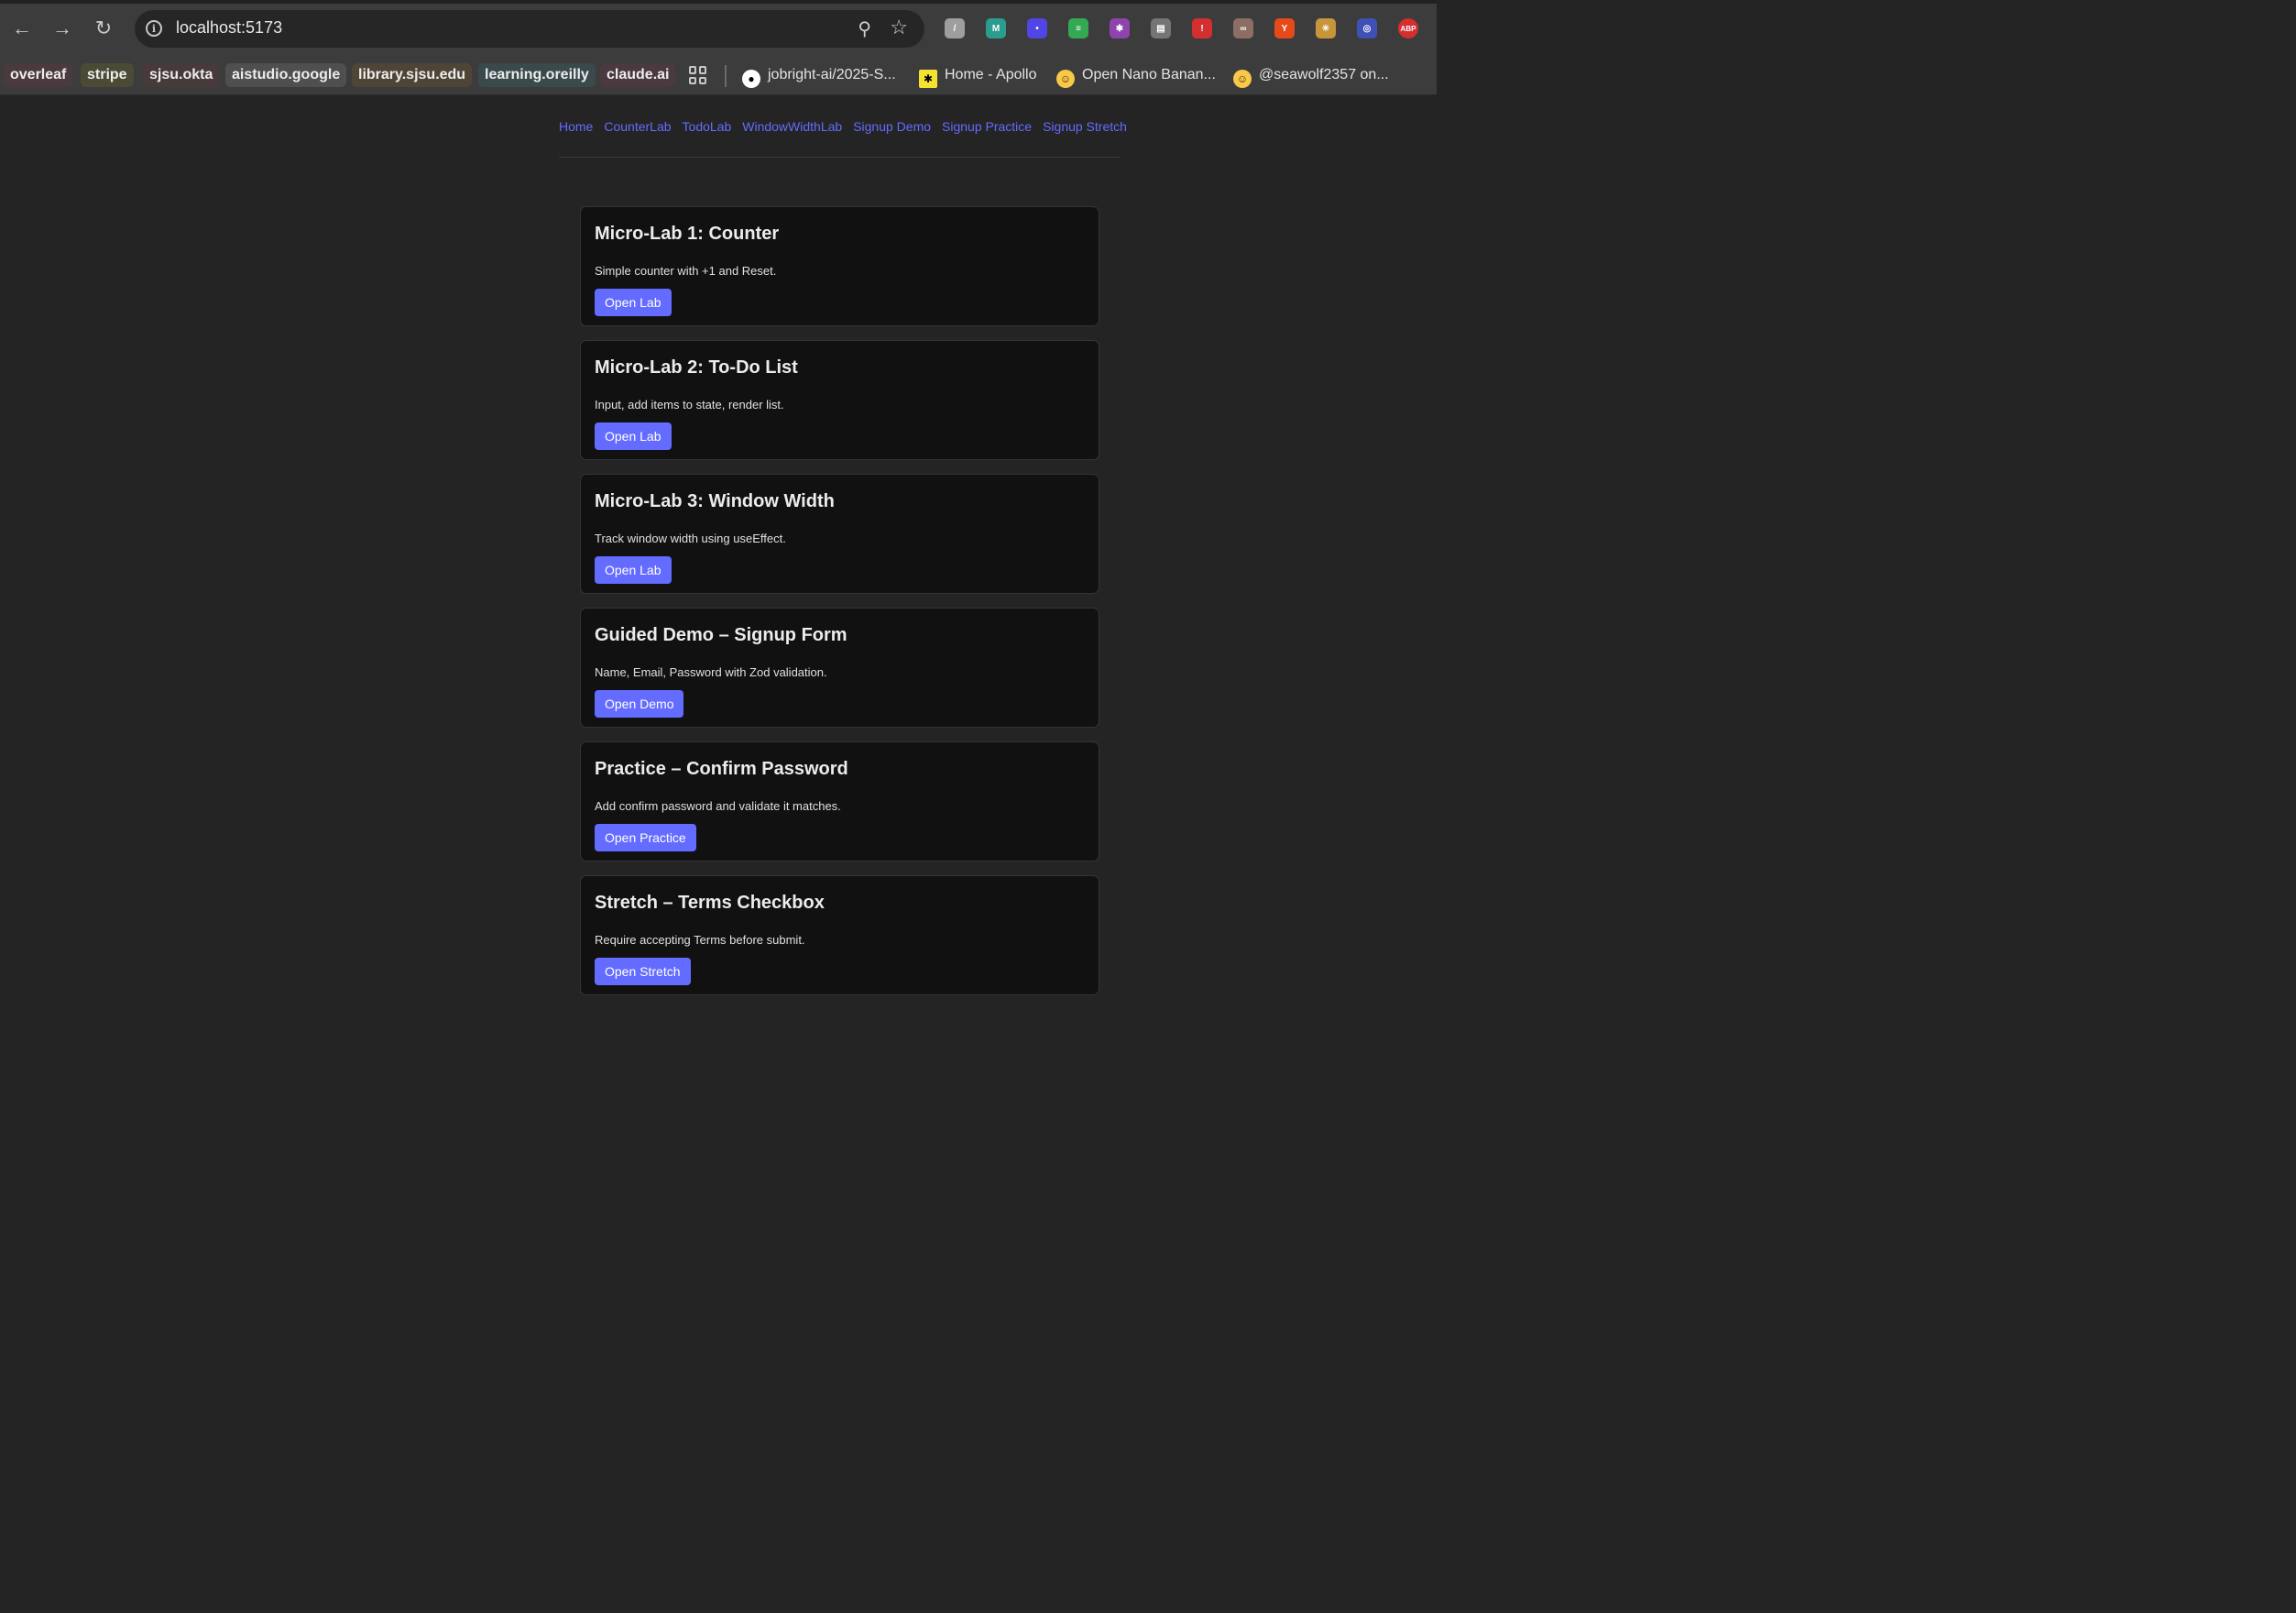  I want to click on translate-extension-icon: Y, so click(1285, 28).